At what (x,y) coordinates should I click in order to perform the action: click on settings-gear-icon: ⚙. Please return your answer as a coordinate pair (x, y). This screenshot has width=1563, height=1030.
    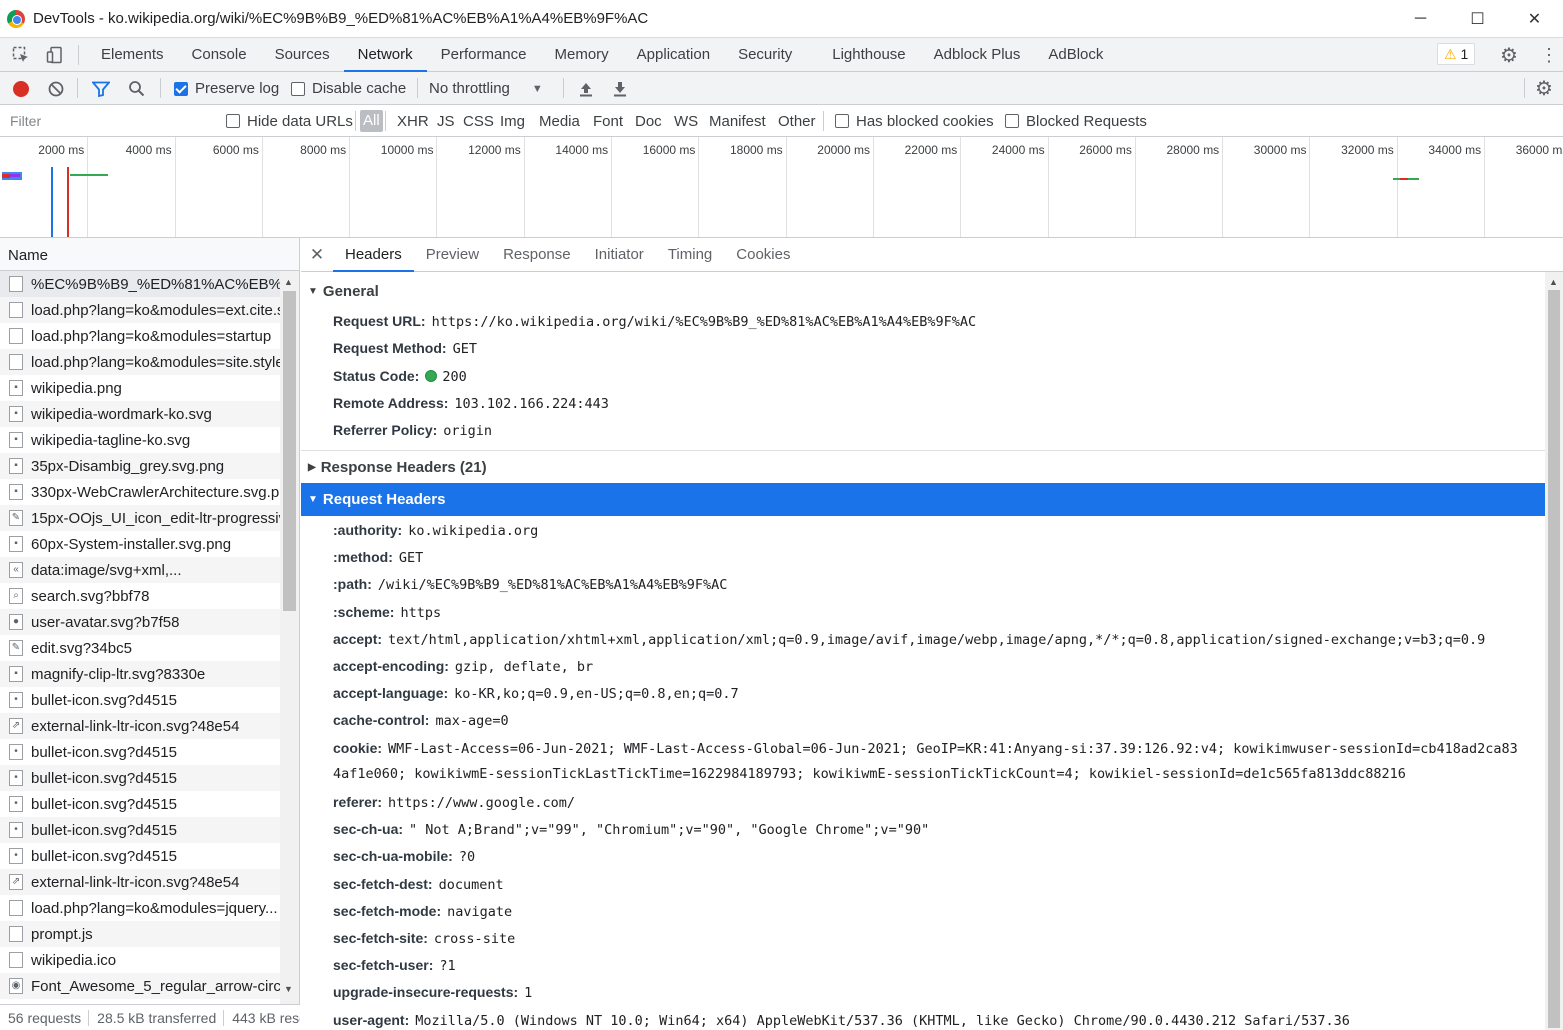
    Looking at the image, I should click on (1509, 55).